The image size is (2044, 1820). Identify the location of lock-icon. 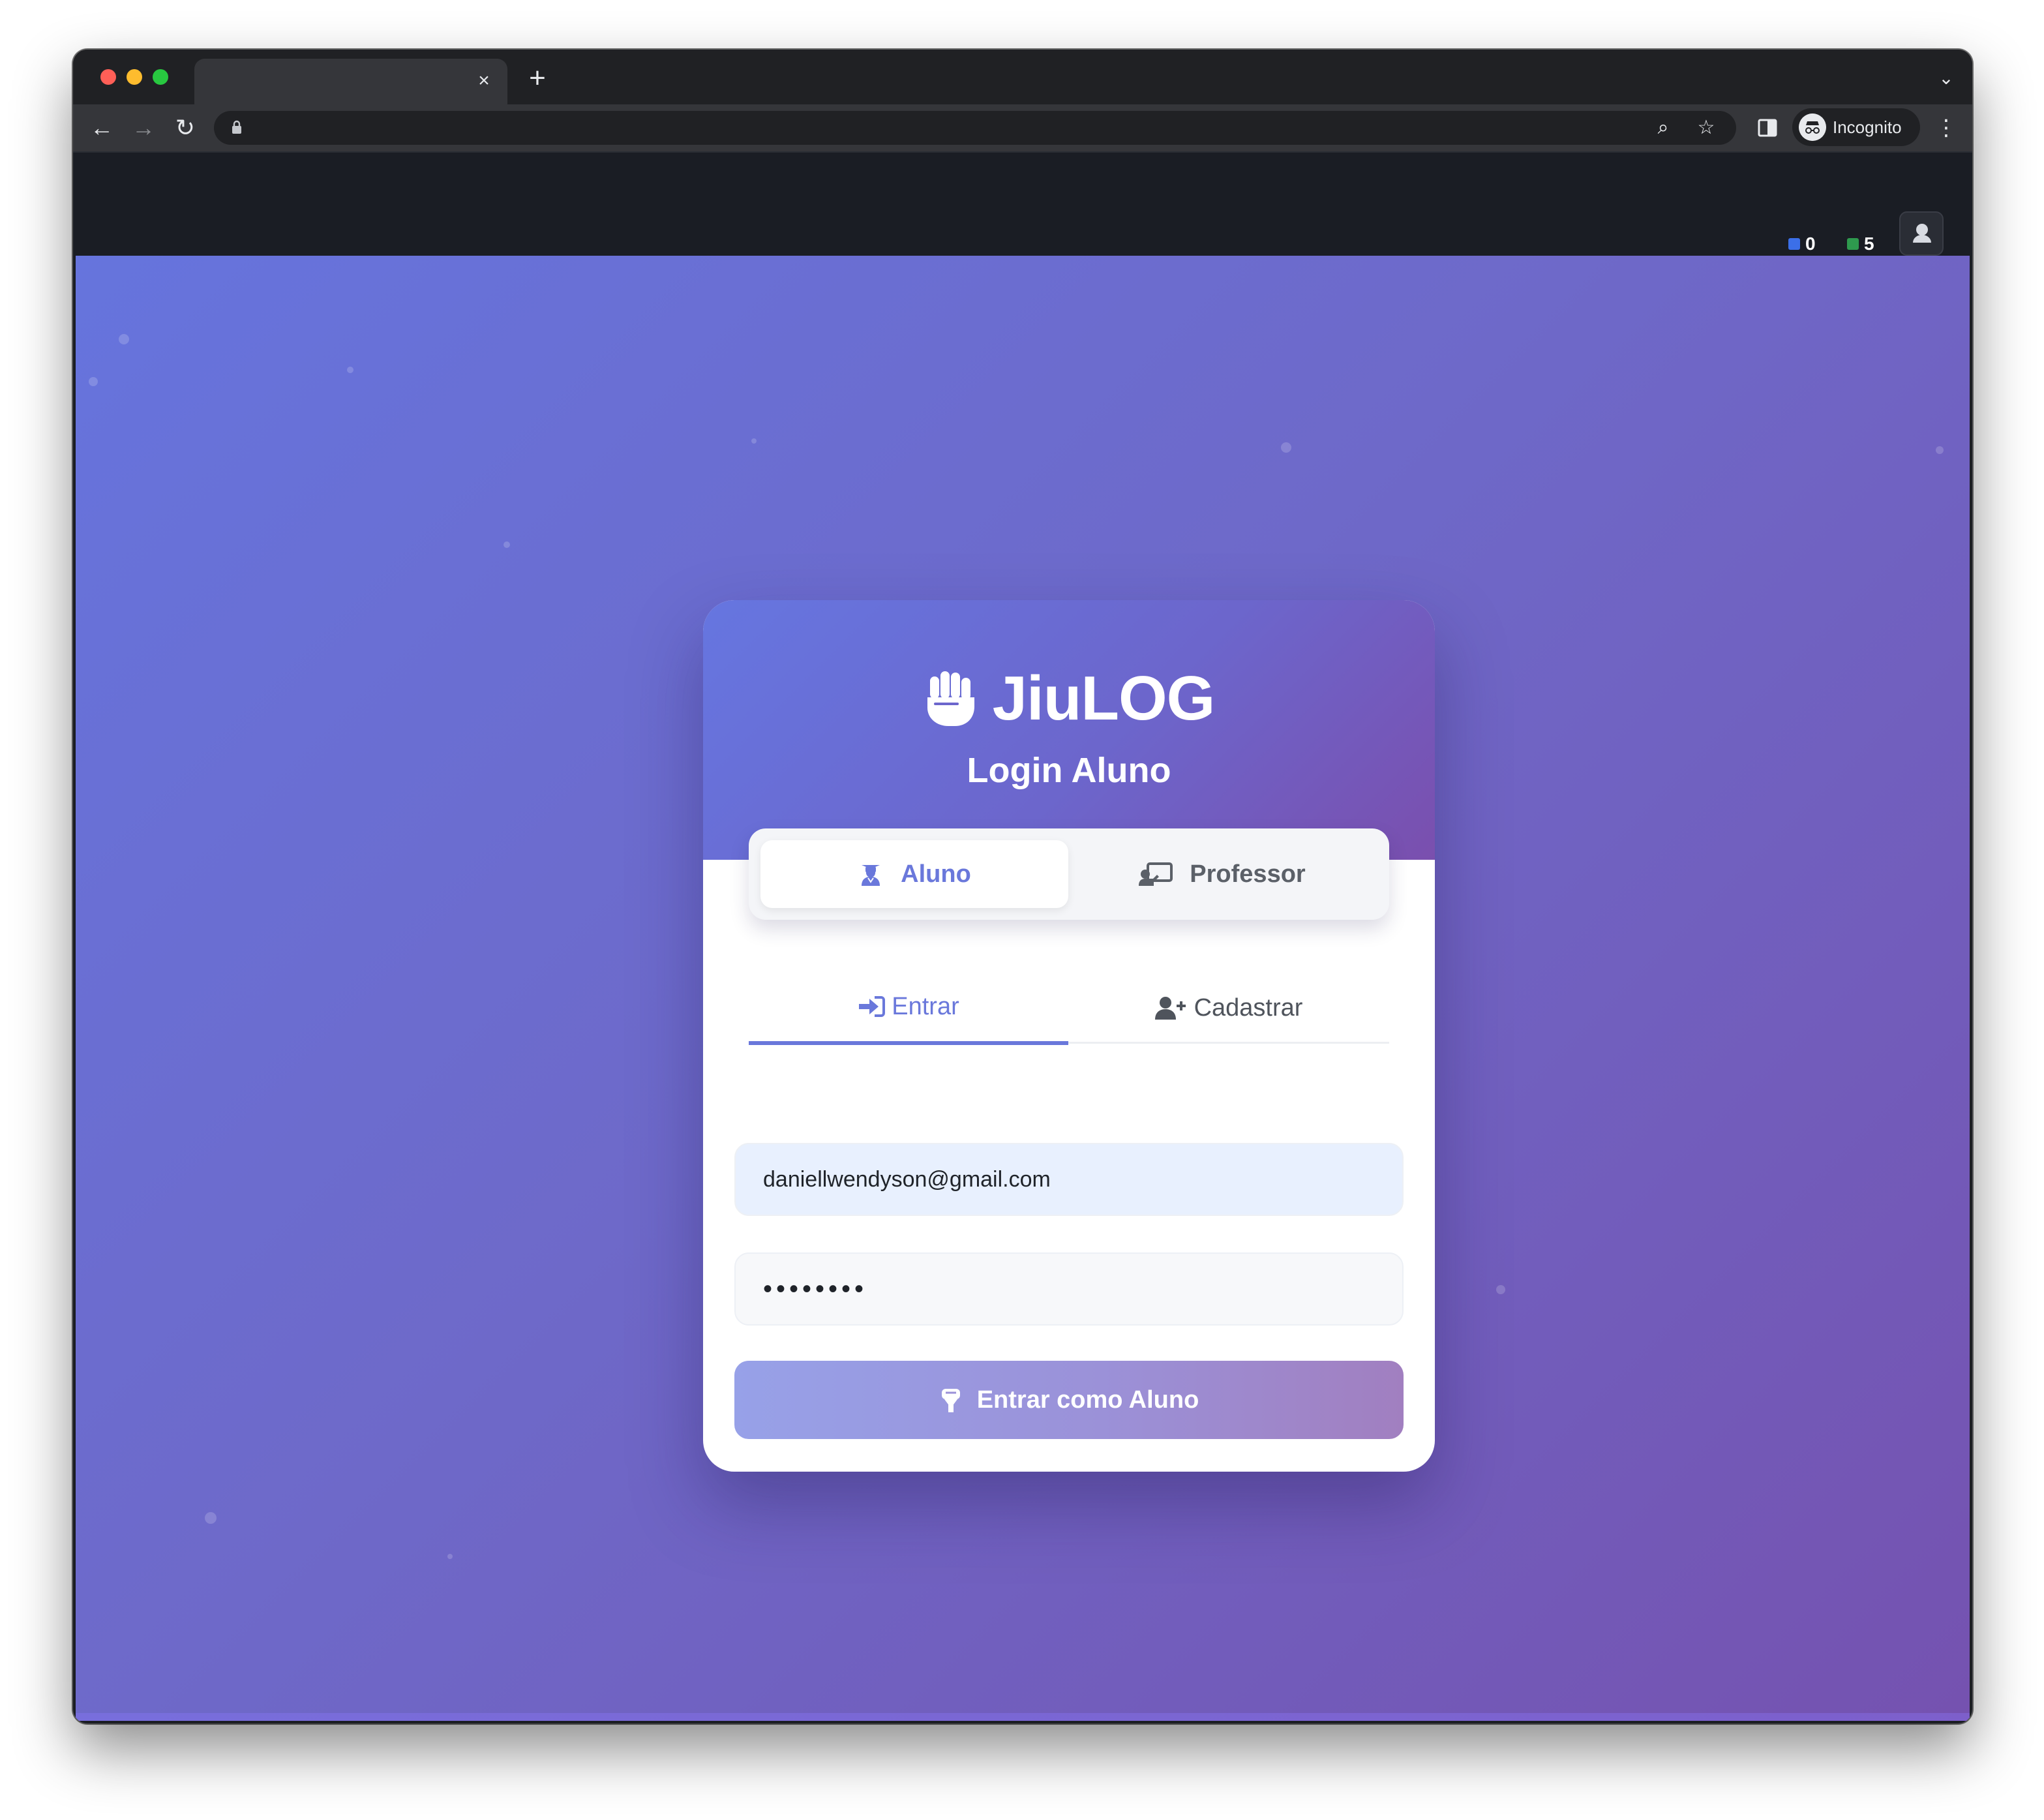
(236, 127).